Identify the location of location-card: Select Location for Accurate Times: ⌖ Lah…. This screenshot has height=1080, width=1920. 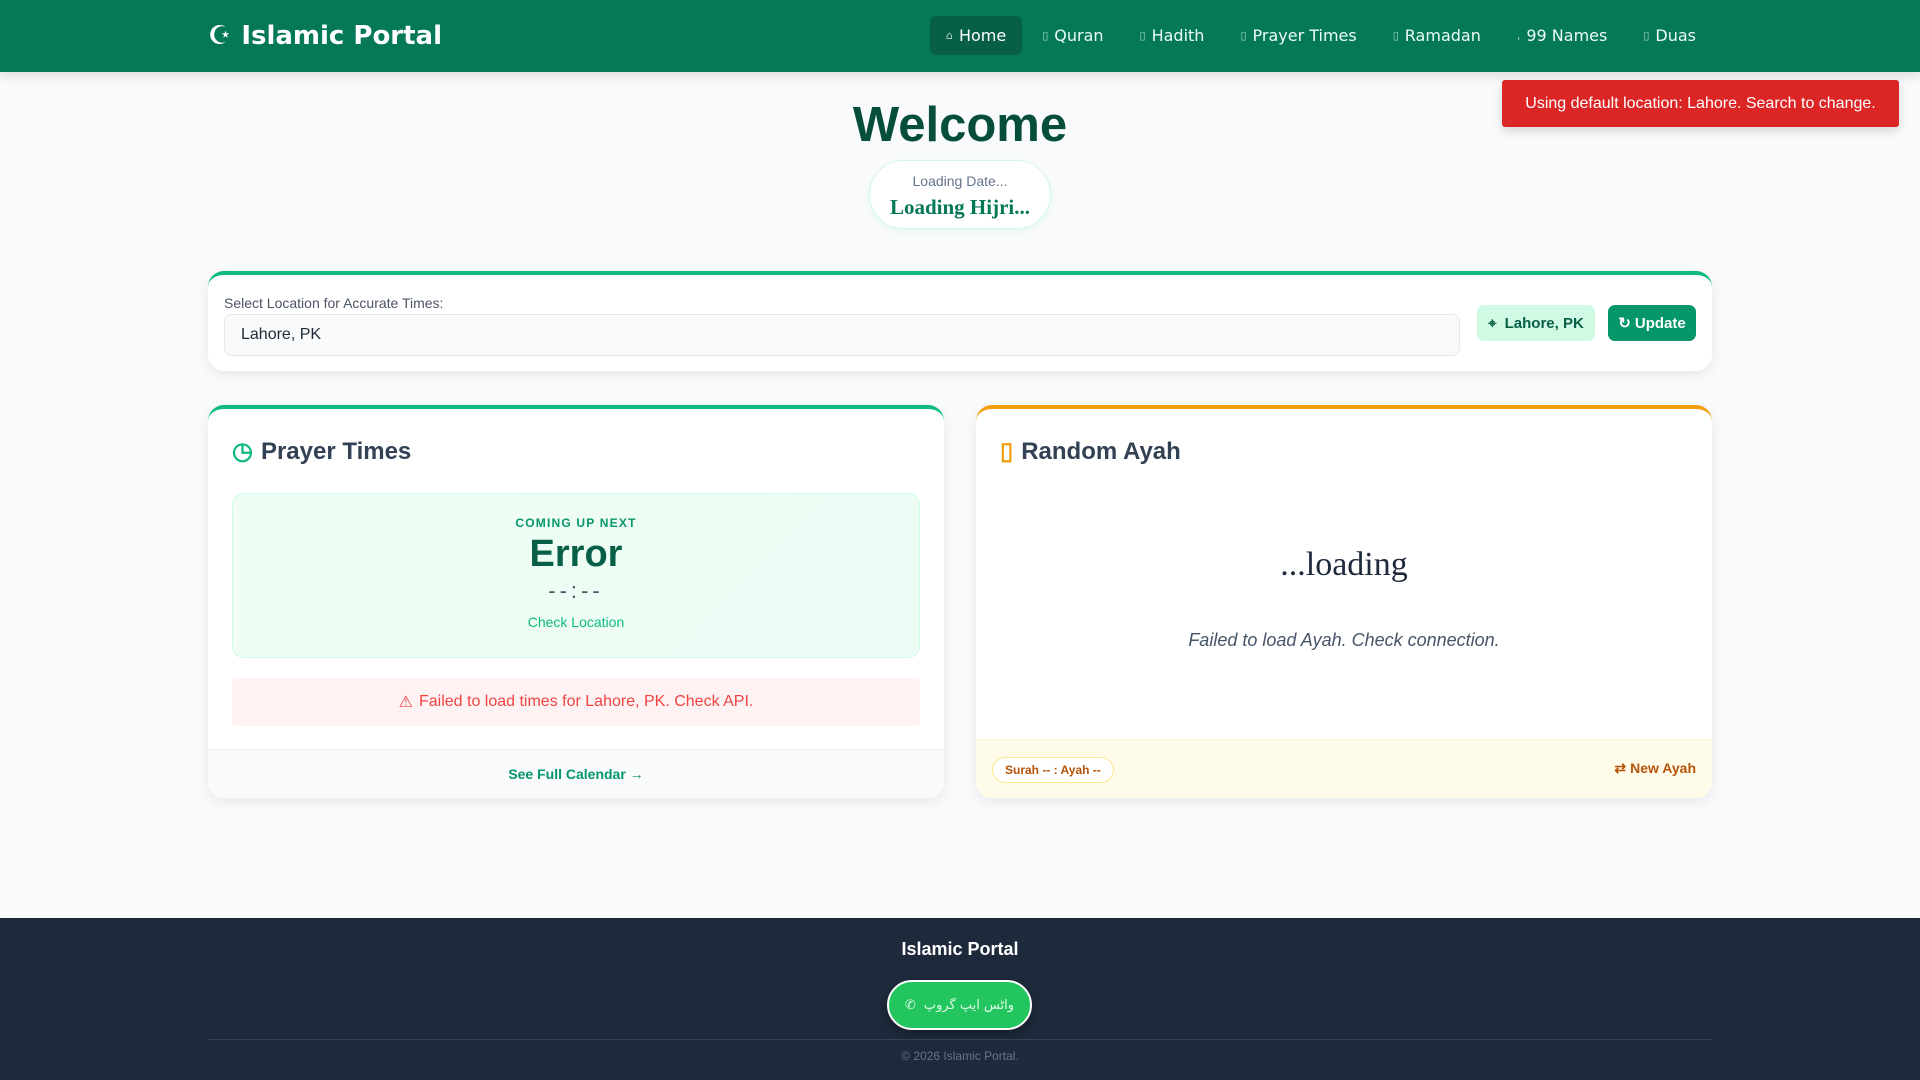
(960, 321).